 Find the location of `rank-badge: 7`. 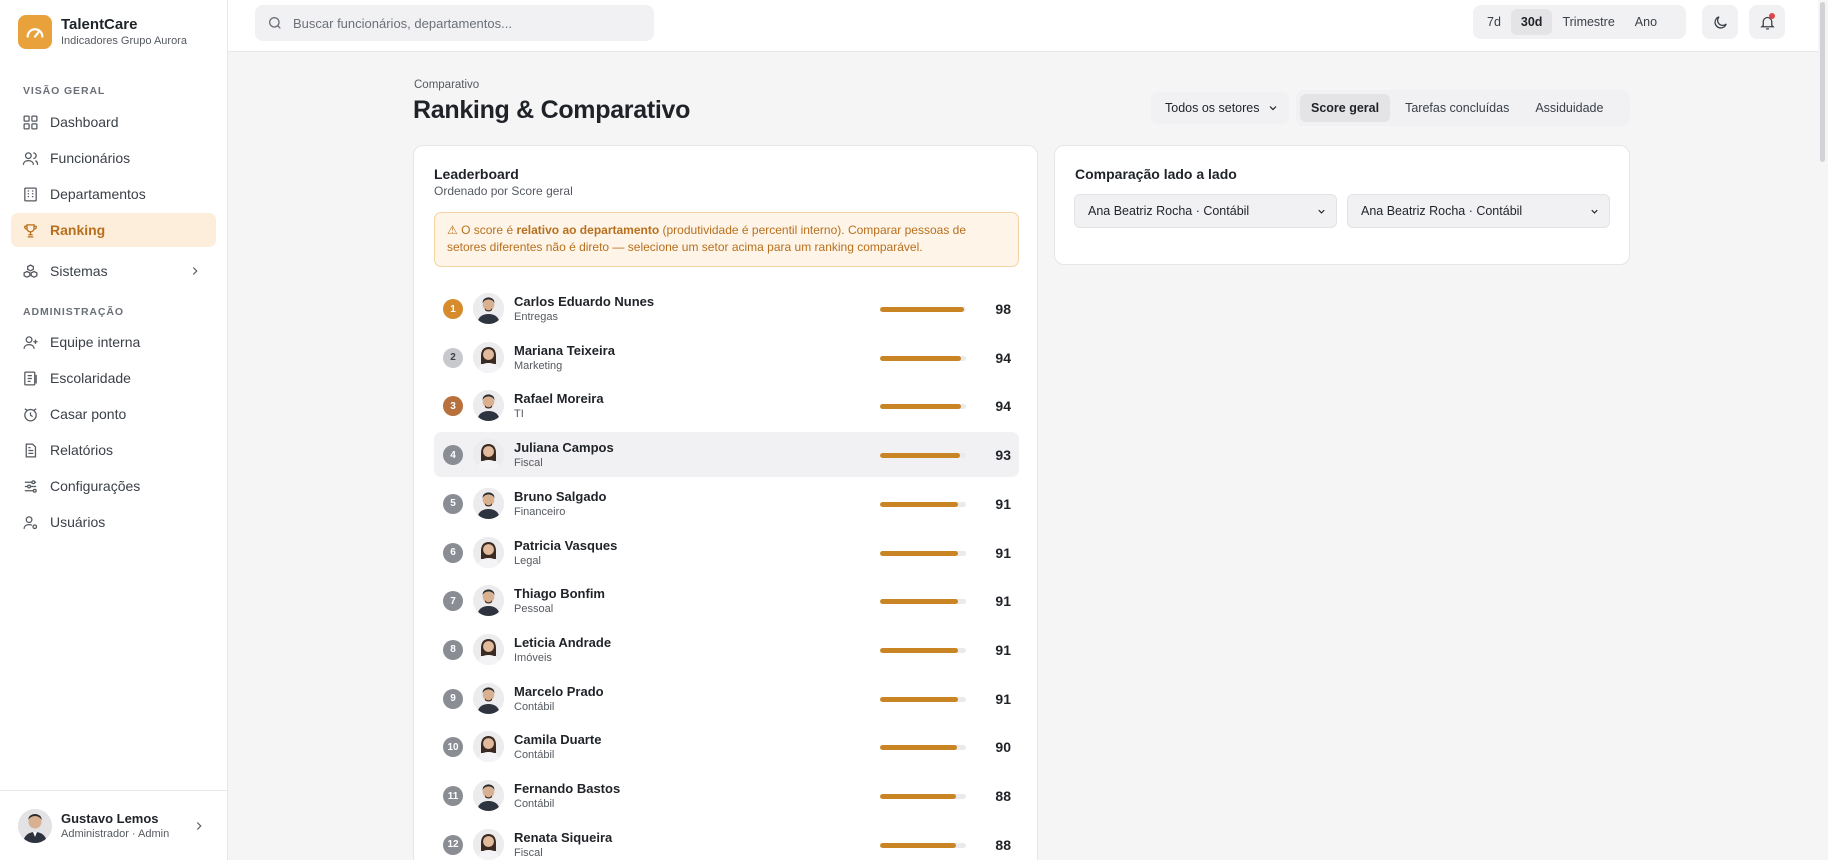

rank-badge: 7 is located at coordinates (453, 601).